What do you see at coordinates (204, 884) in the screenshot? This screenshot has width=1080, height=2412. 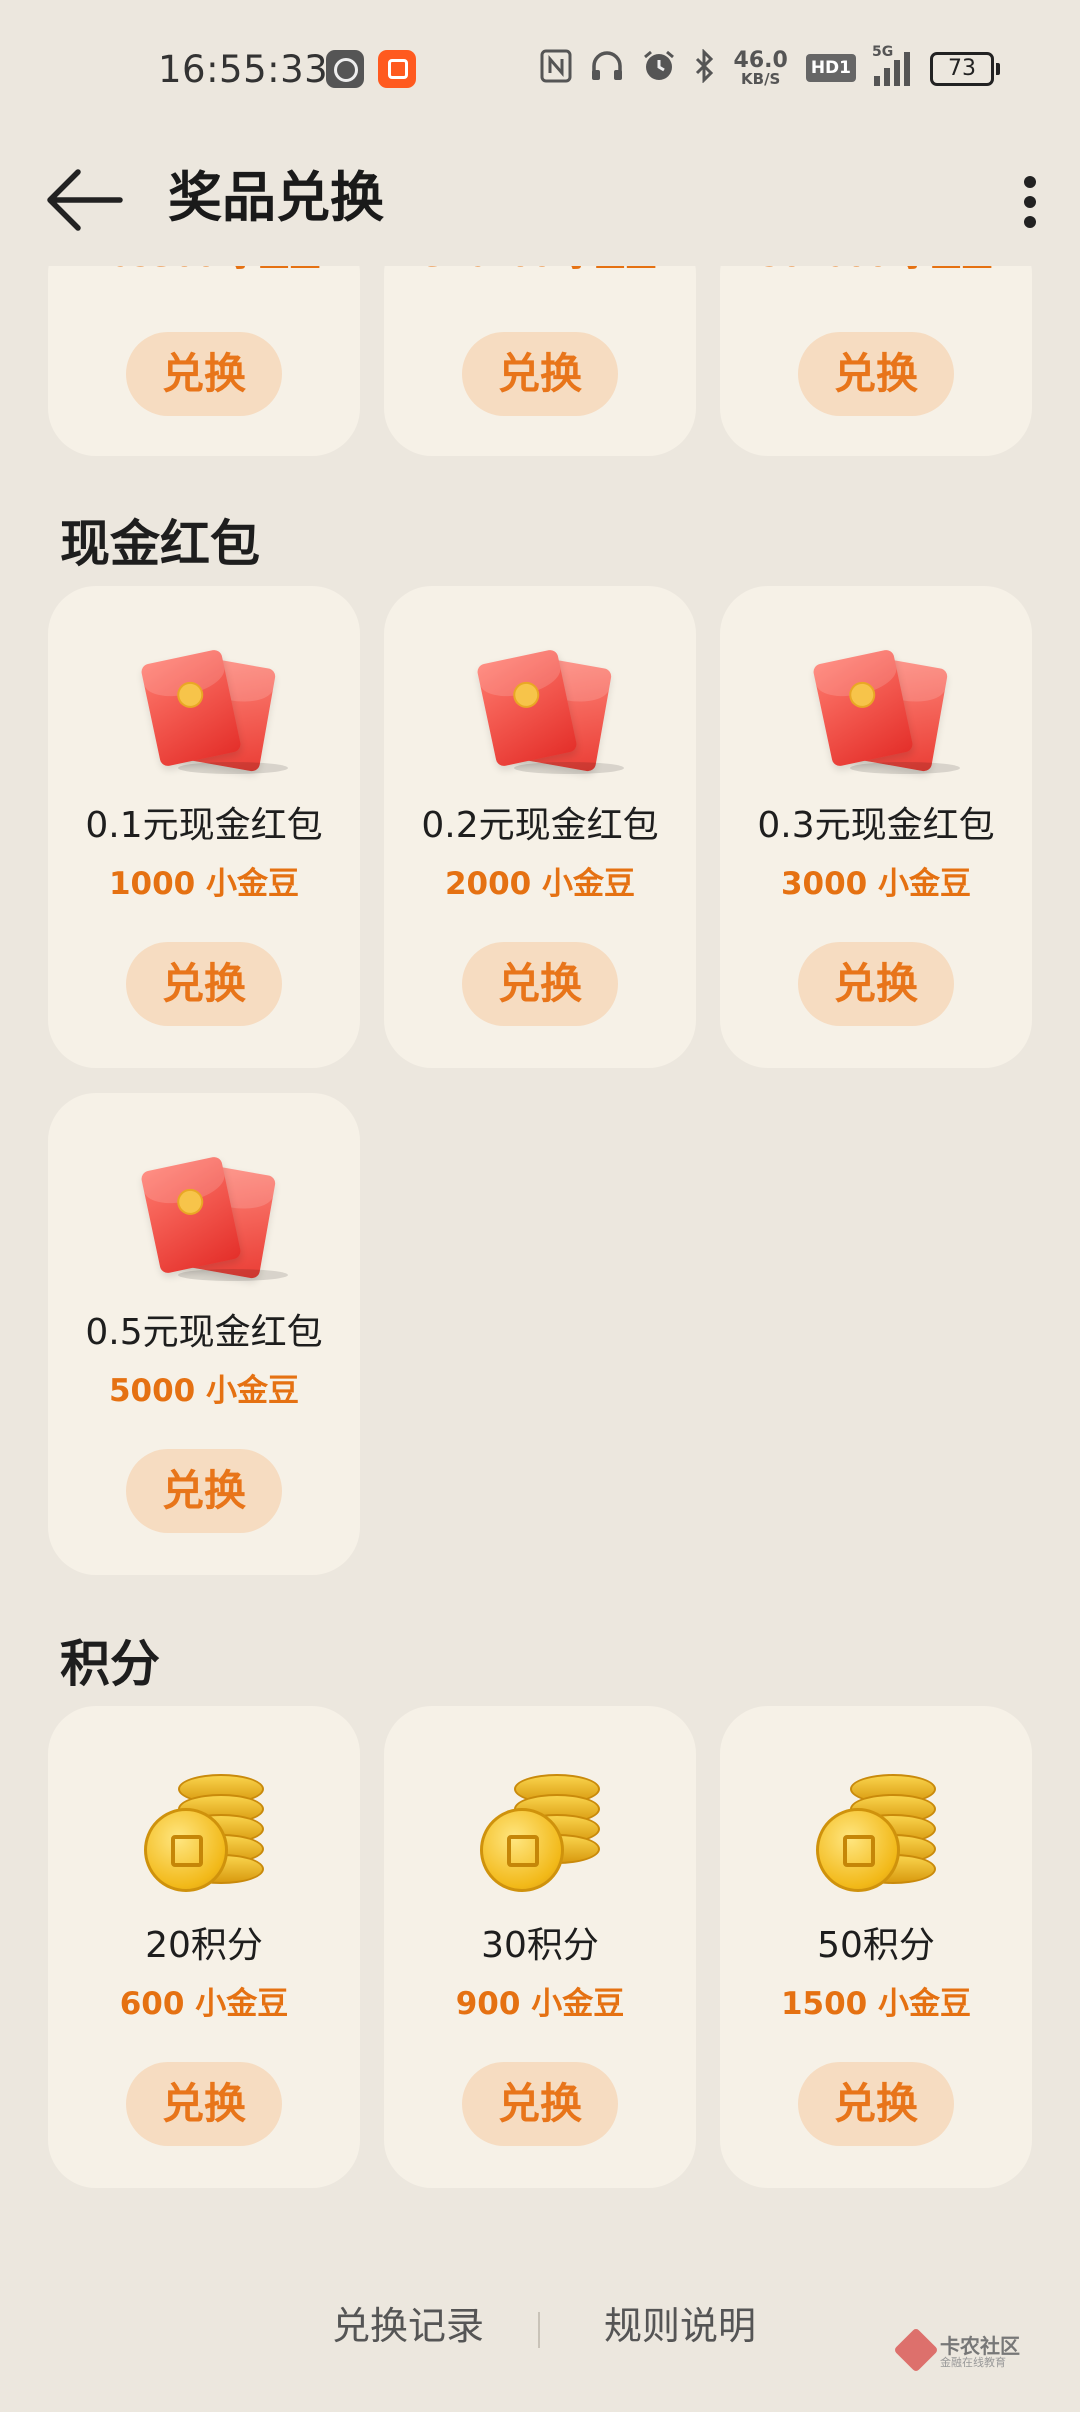 I see `prize-price: 1000 小金豆` at bounding box center [204, 884].